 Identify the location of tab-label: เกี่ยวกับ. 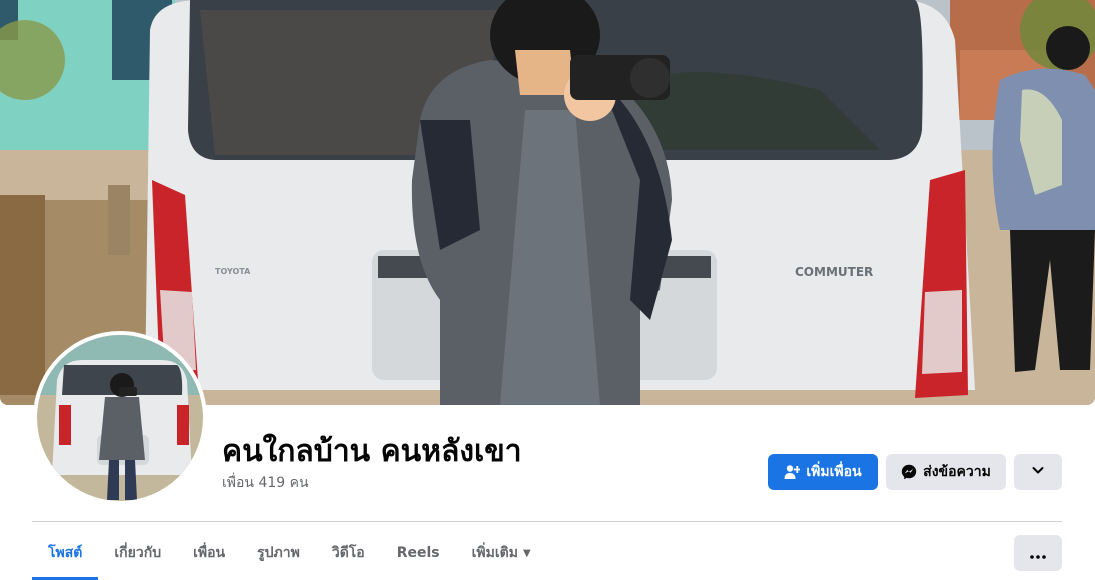
(138, 553).